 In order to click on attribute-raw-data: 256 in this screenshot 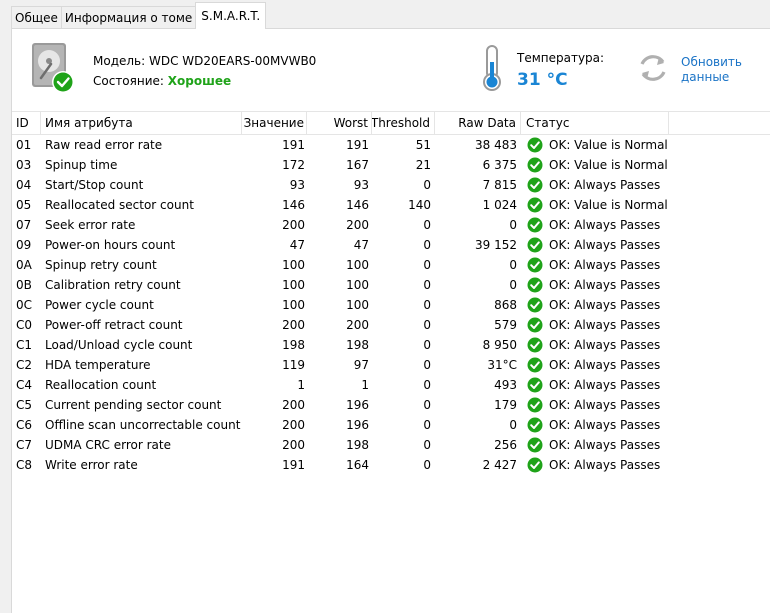, I will do `click(505, 445)`.